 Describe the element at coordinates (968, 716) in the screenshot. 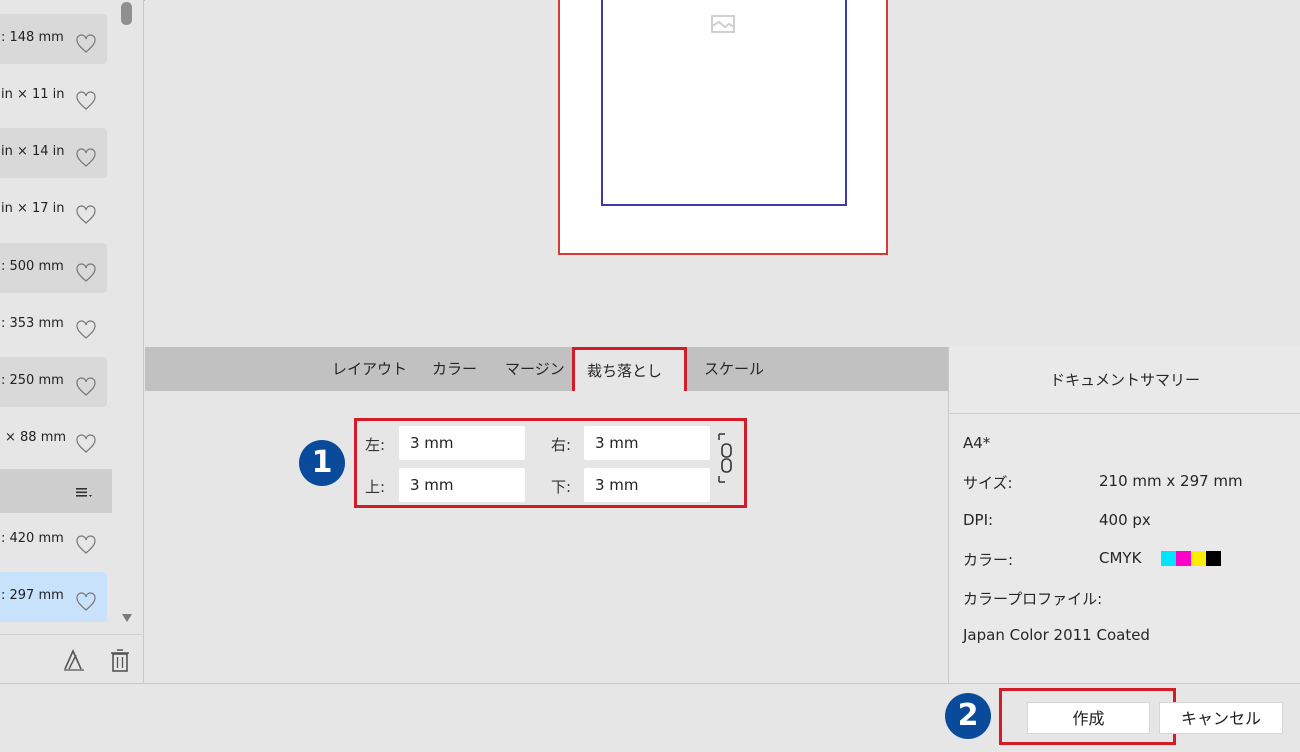

I see `step-2-badge: 2` at that location.